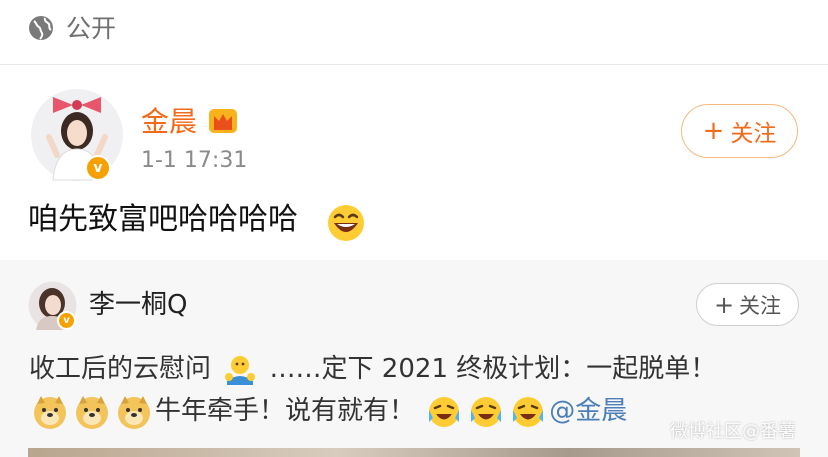 This screenshot has height=457, width=828. What do you see at coordinates (163, 219) in the screenshot?
I see `post-text: 咱先致富吧哈哈哈哈` at bounding box center [163, 219].